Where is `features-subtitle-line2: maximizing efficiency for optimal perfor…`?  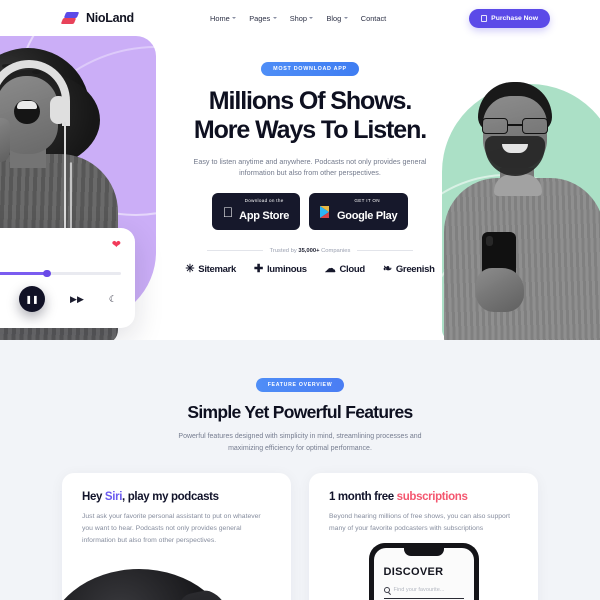
features-subtitle-line2: maximizing efficiency for optimal perfor… is located at coordinates (300, 448).